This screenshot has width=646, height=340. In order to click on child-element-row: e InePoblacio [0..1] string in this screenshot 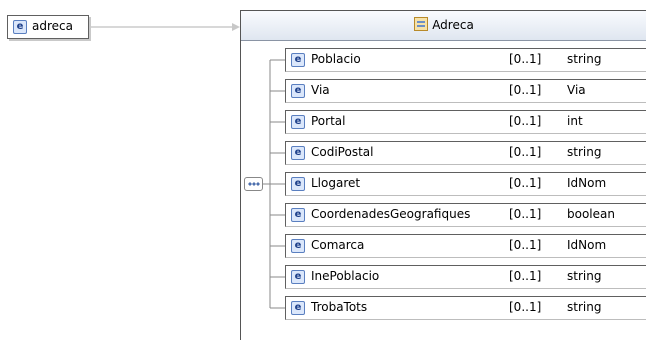, I will do `click(323, 277)`.